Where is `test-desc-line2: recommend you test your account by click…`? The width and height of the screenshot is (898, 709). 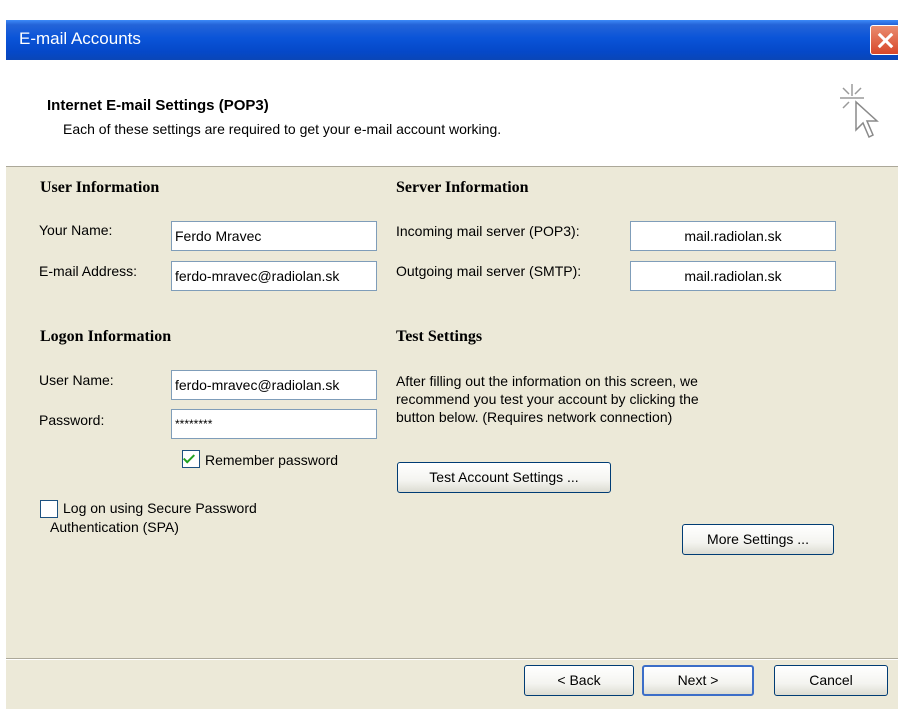 test-desc-line2: recommend you test your account by click… is located at coordinates (547, 399).